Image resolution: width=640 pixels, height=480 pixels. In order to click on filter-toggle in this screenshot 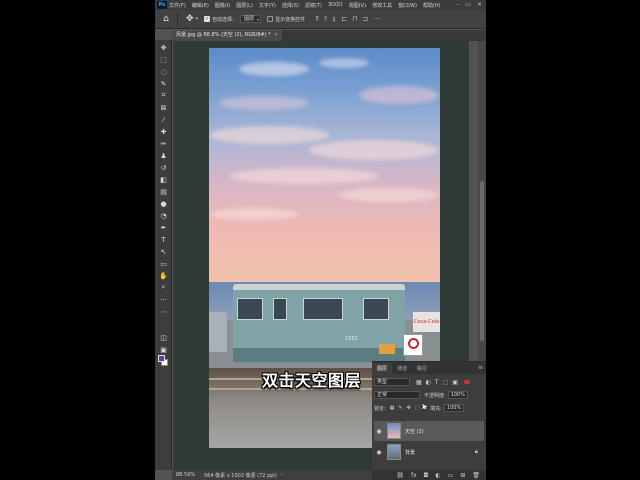, I will do `click(466, 382)`.